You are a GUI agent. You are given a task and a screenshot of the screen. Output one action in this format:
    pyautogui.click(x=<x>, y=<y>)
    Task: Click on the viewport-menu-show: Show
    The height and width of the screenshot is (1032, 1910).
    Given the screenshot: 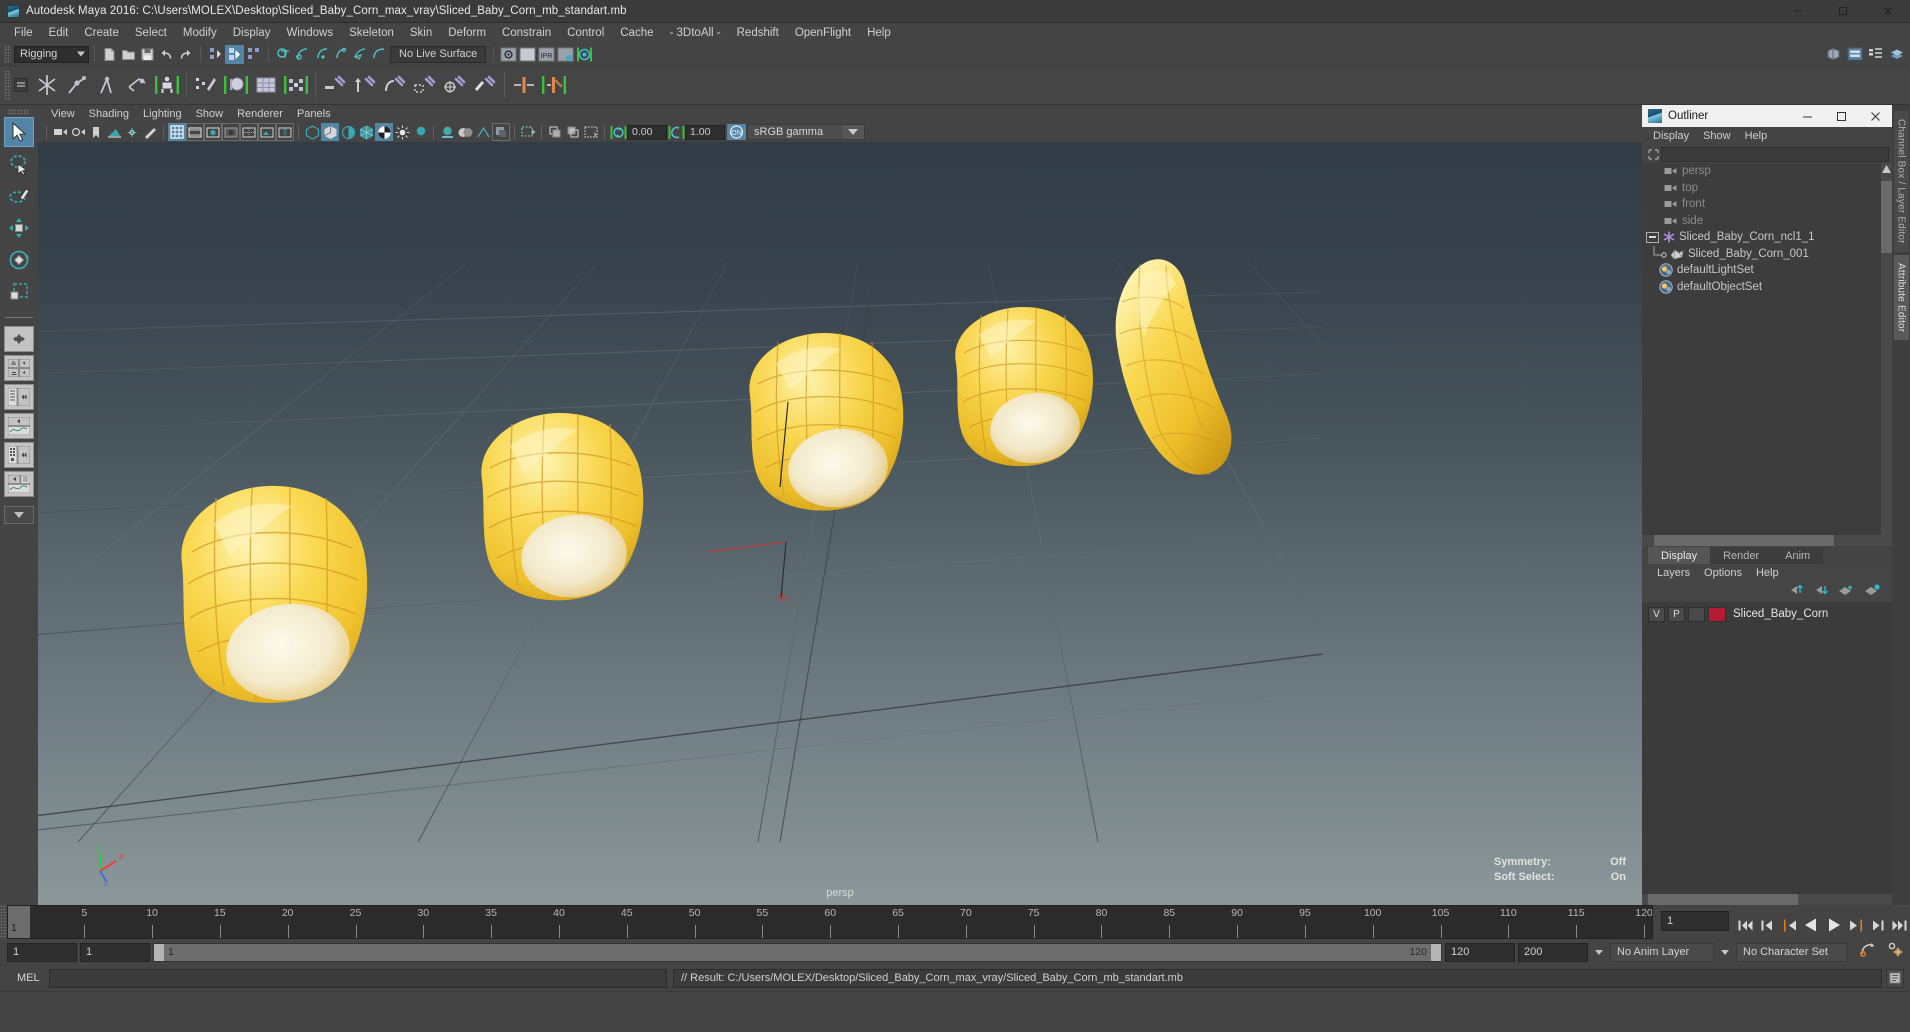 What is the action you would take?
    pyautogui.click(x=210, y=114)
    